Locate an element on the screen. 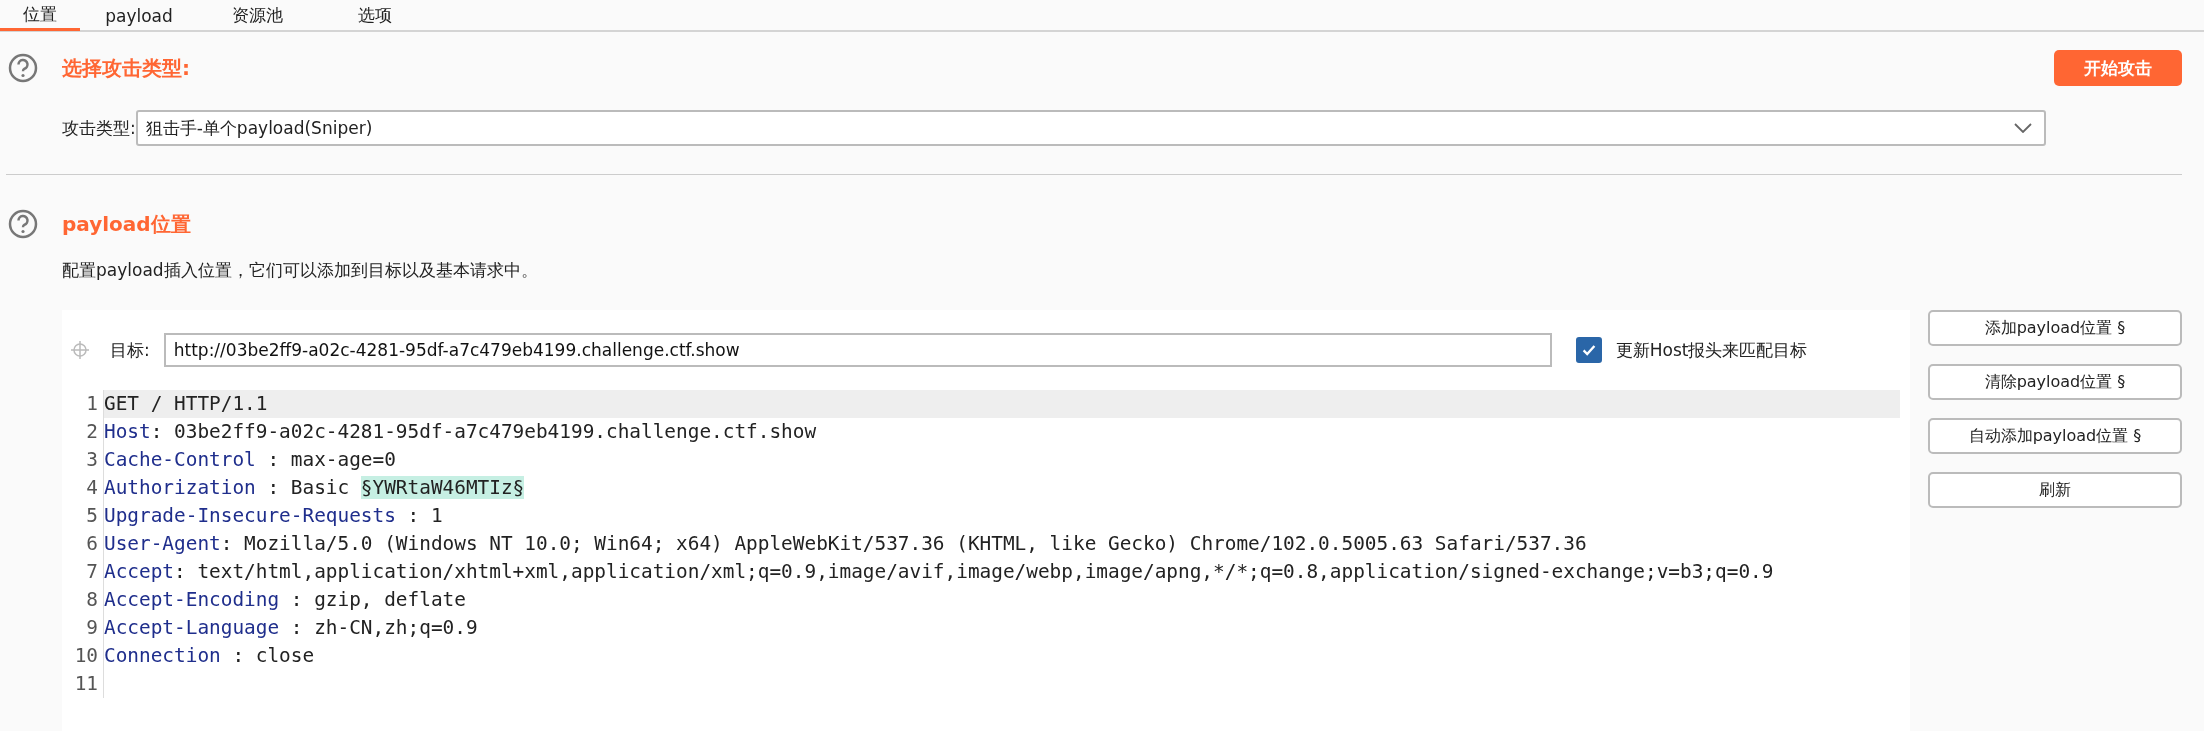 The height and width of the screenshot is (731, 2204). side-button: 刷新 is located at coordinates (2055, 490).